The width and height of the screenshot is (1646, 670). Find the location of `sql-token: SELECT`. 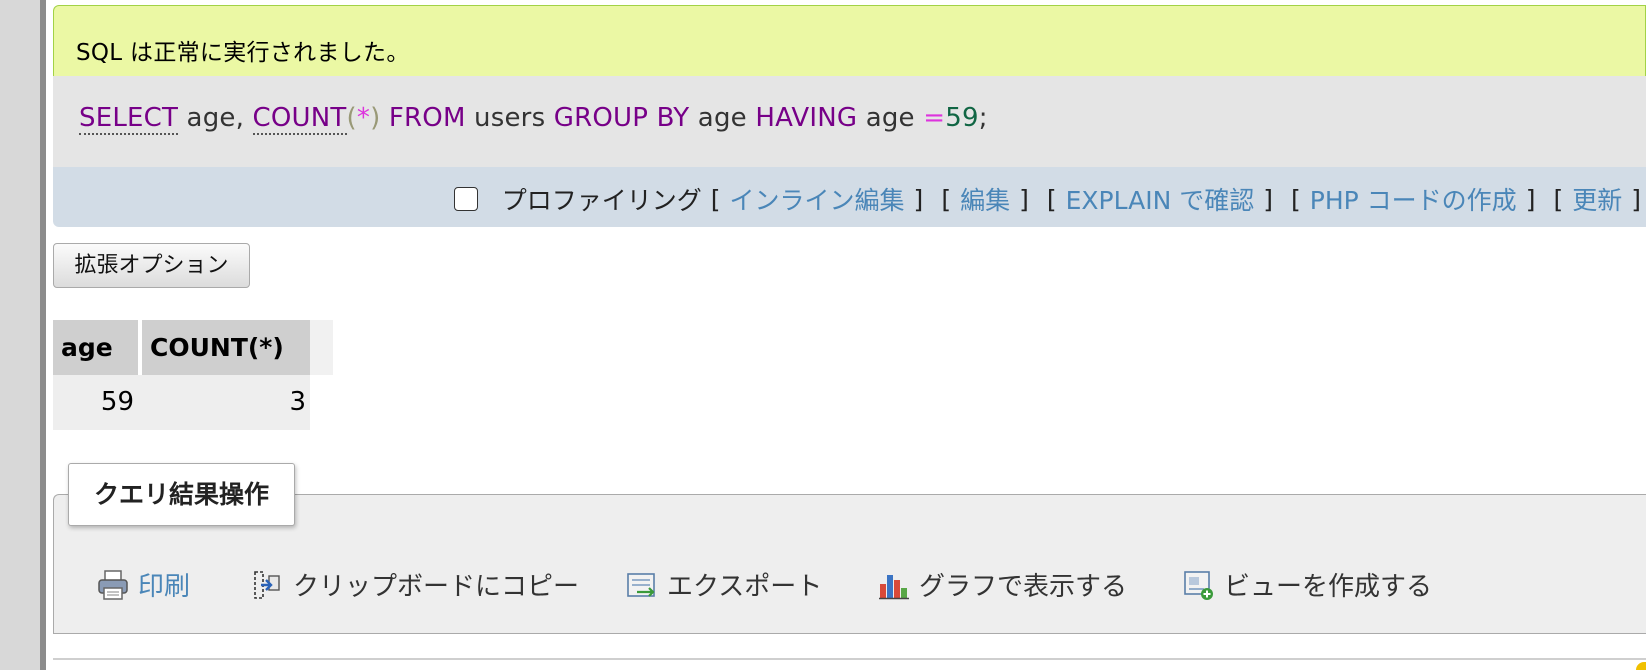

sql-token: SELECT is located at coordinates (129, 119).